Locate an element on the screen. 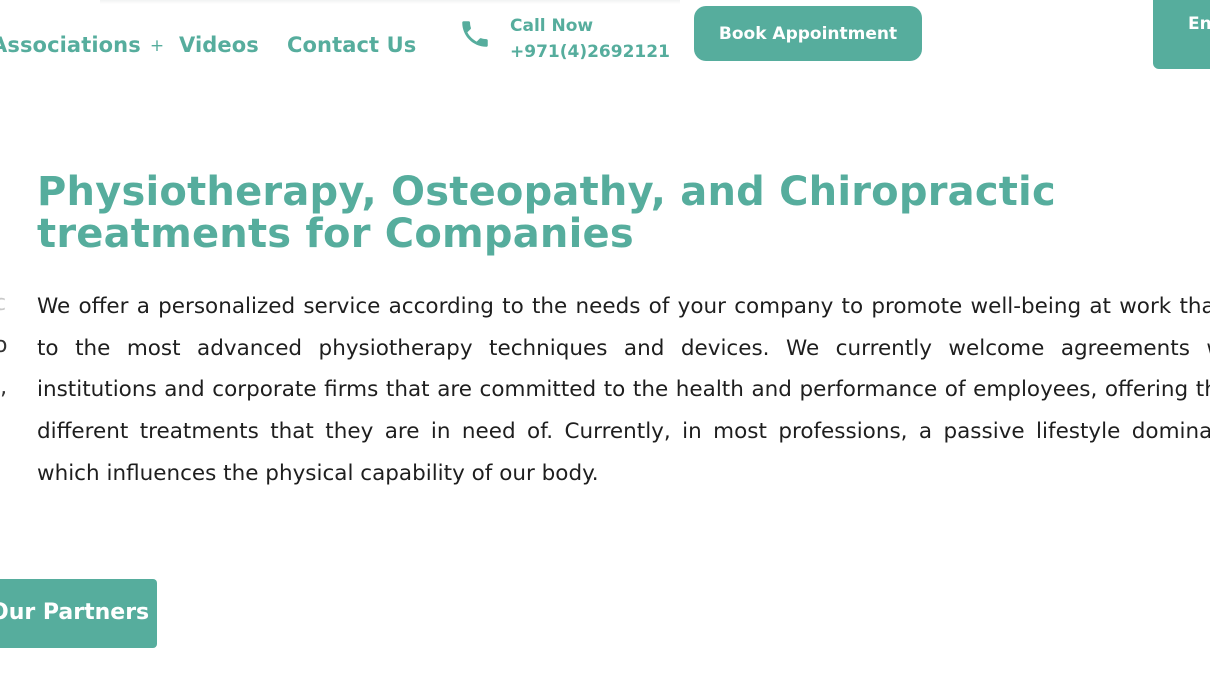  left-fragment: o is located at coordinates (4, 345).